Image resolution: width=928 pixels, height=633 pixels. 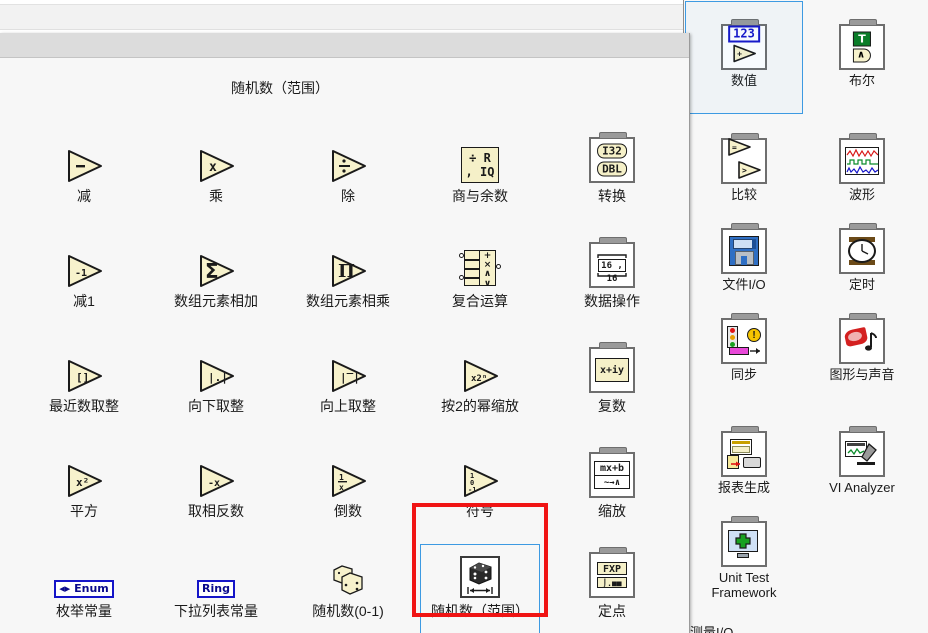 I want to click on svg-text: -x, so click(x=214, y=483).